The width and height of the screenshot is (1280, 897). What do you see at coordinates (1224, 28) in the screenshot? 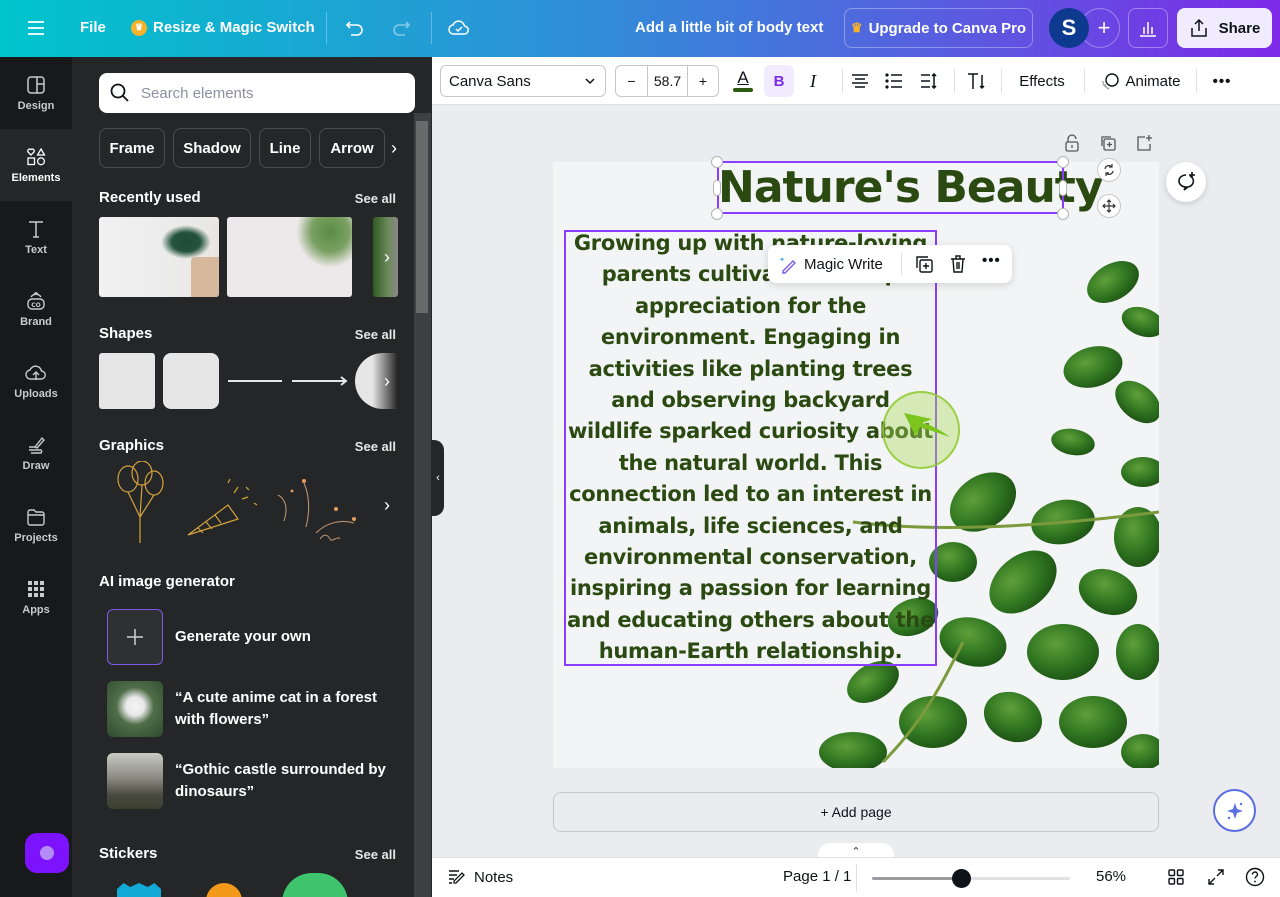
I see `share-button: Share` at bounding box center [1224, 28].